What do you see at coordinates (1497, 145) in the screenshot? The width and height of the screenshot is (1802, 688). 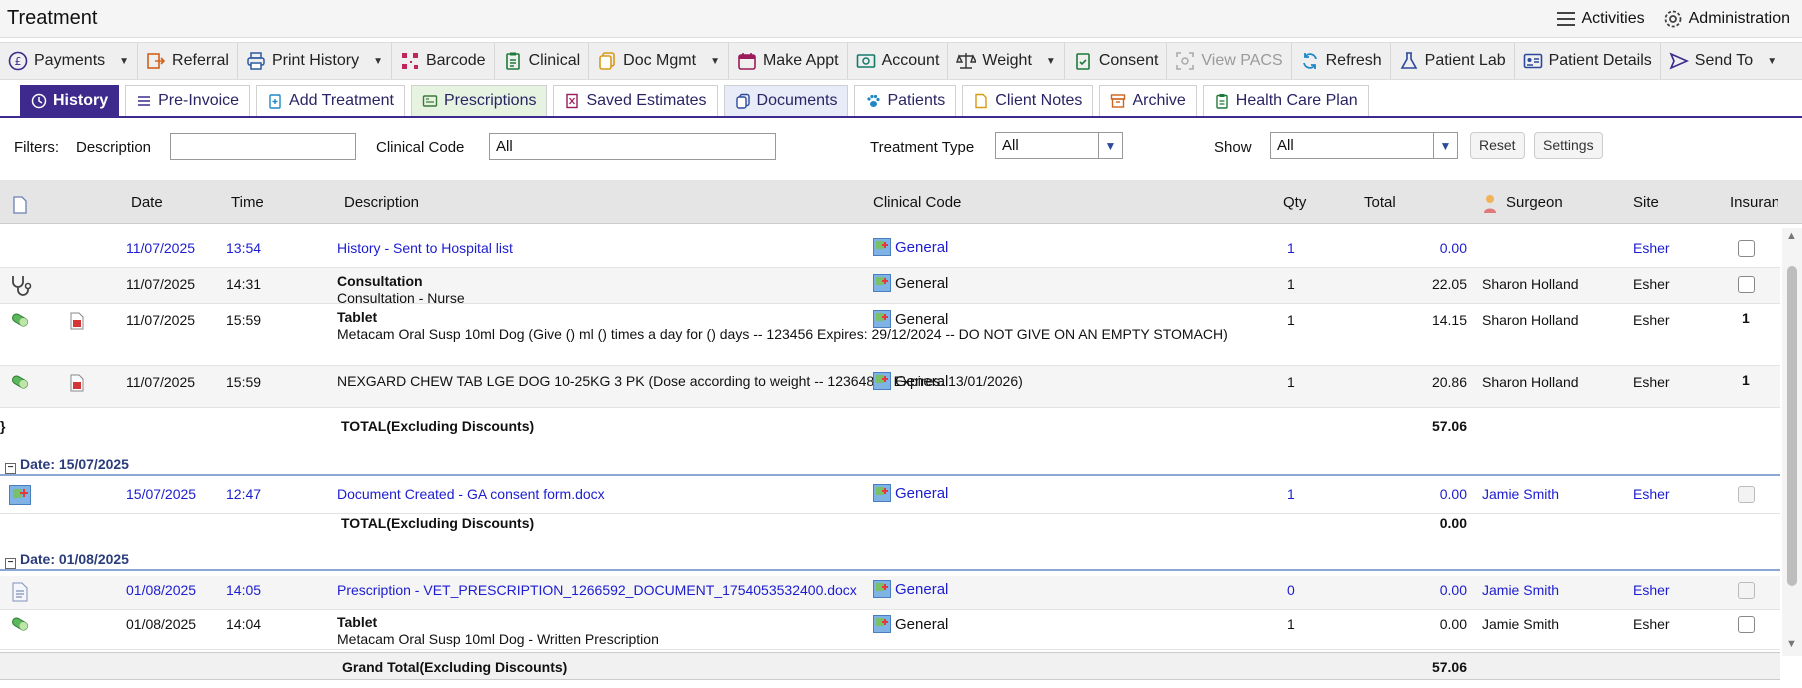 I see `reset-button: Reset` at bounding box center [1497, 145].